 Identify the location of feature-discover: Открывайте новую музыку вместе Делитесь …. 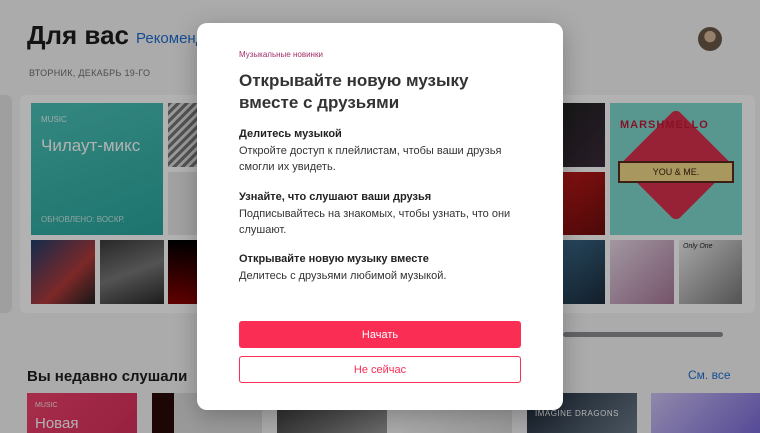
(389, 268).